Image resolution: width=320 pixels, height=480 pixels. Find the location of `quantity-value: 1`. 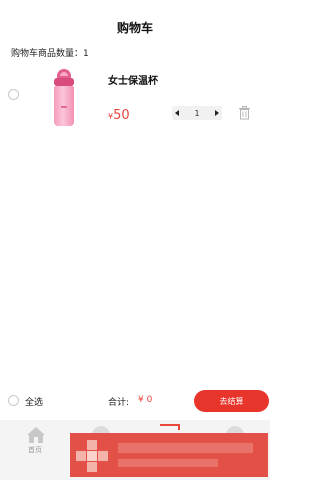

quantity-value: 1 is located at coordinates (196, 113).